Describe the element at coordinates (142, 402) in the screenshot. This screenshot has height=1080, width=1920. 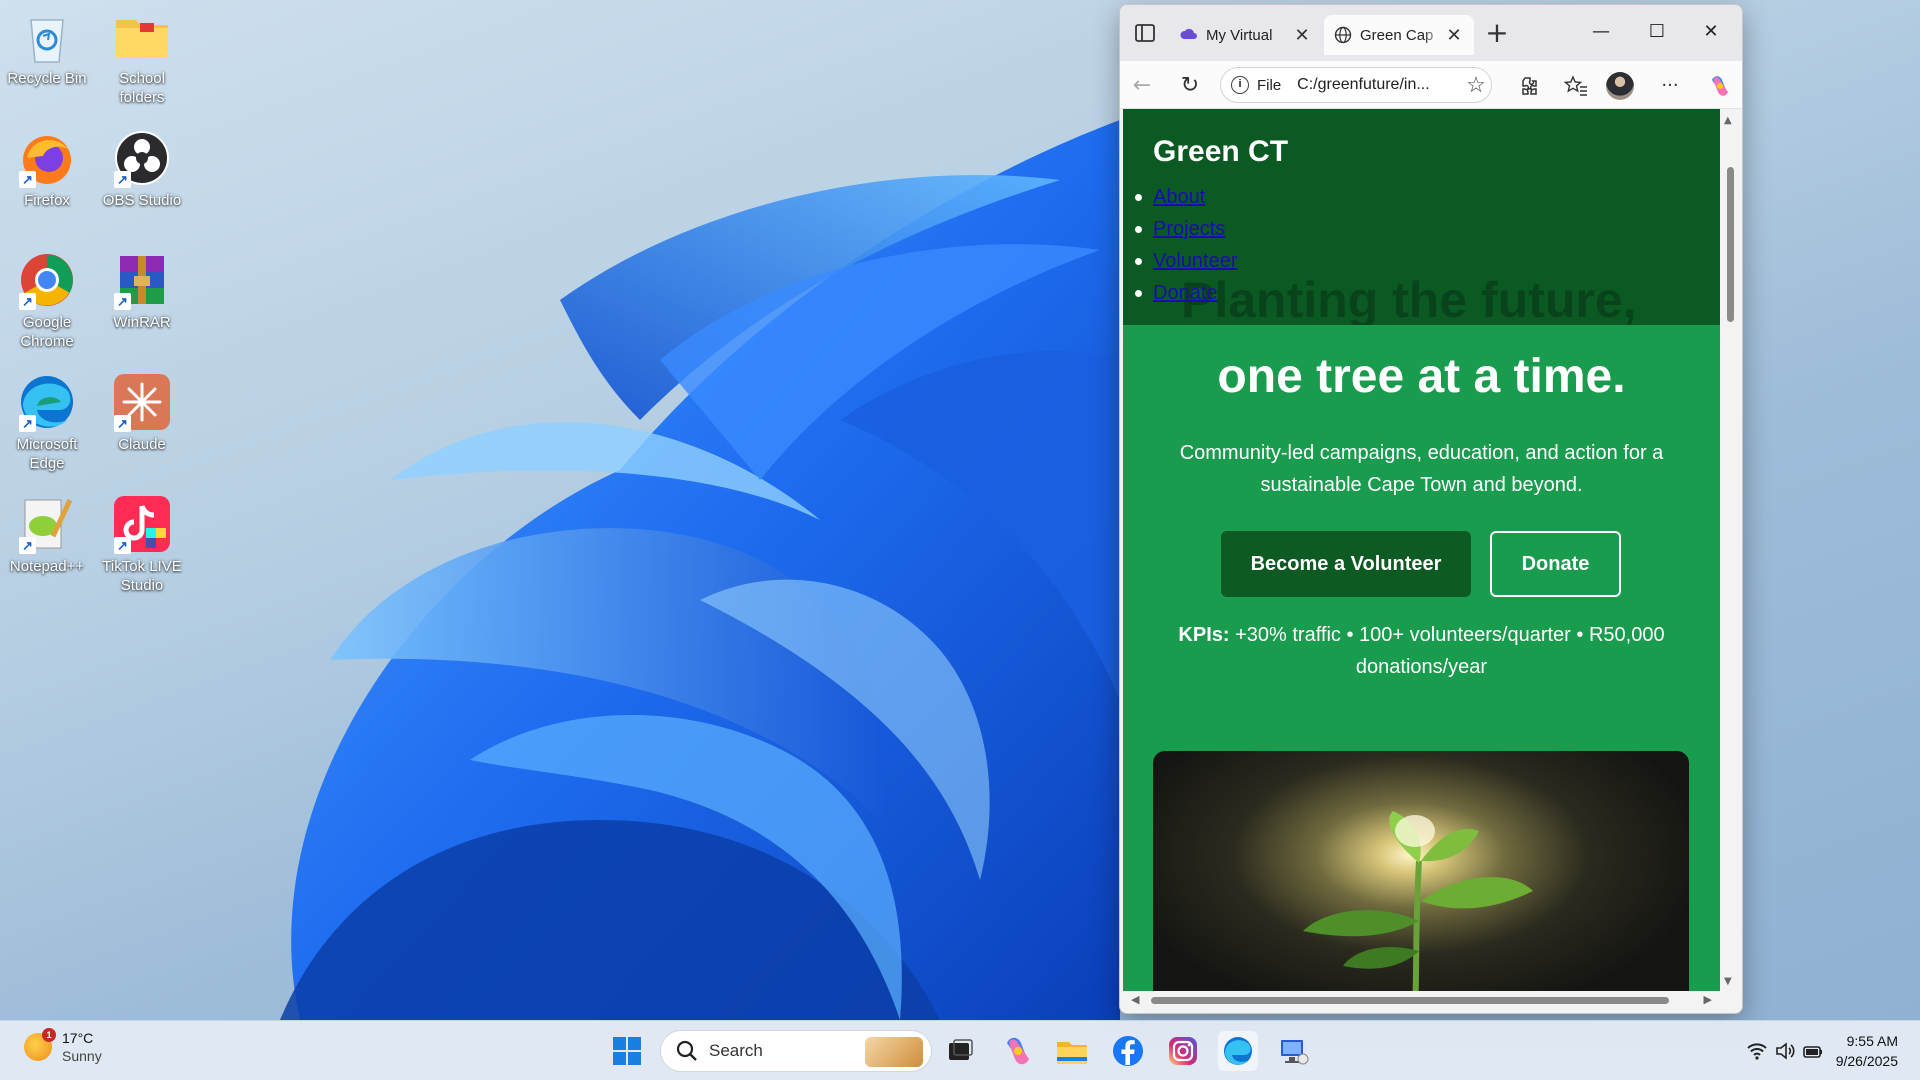
I see `claude-icon: ↗` at that location.